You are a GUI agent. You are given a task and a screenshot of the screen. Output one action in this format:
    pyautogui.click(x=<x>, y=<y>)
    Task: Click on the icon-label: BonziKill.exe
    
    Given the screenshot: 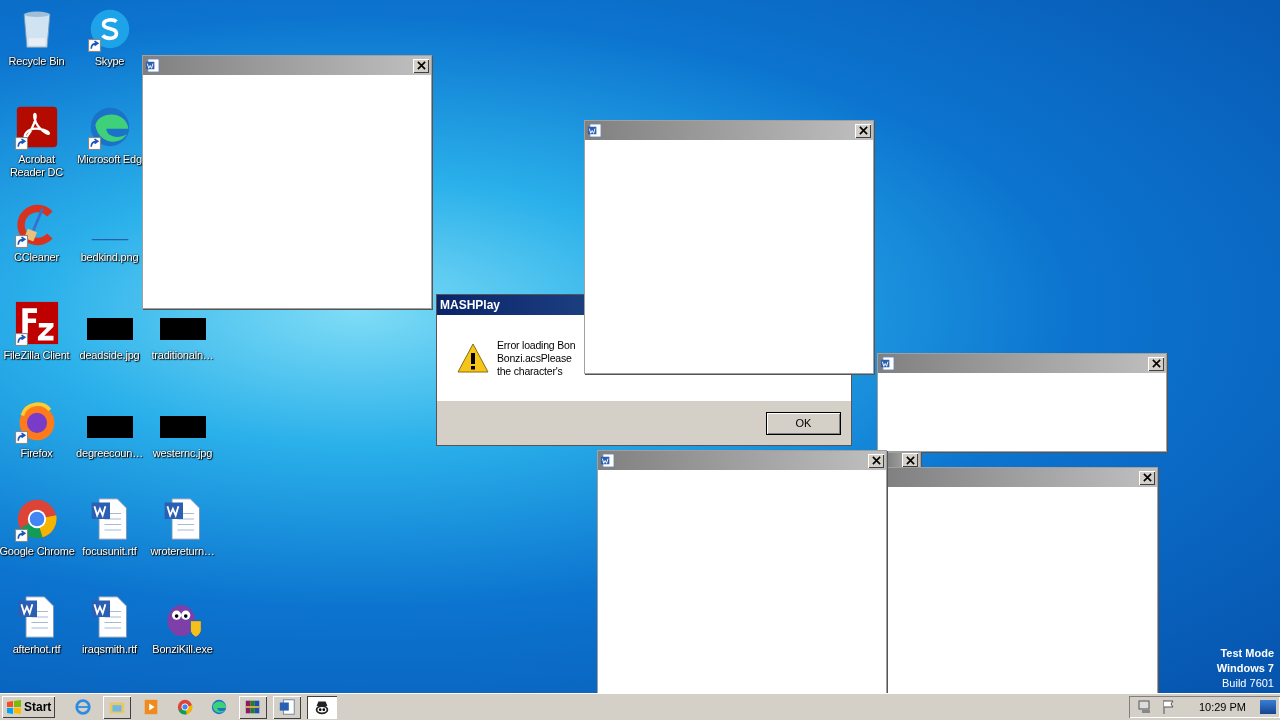 What is the action you would take?
    pyautogui.click(x=182, y=649)
    